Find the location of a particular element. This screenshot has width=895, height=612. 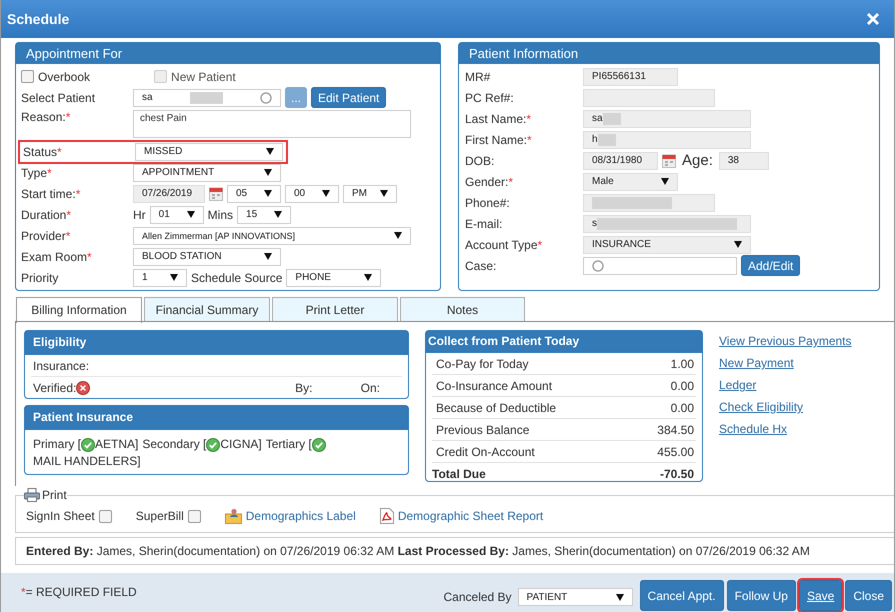

field-label: Select Patient is located at coordinates (58, 97).